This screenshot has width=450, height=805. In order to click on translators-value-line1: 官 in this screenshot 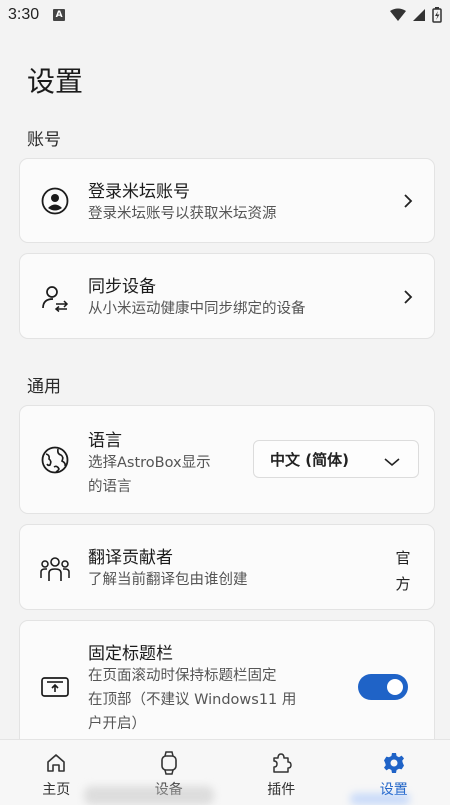, I will do `click(403, 558)`.